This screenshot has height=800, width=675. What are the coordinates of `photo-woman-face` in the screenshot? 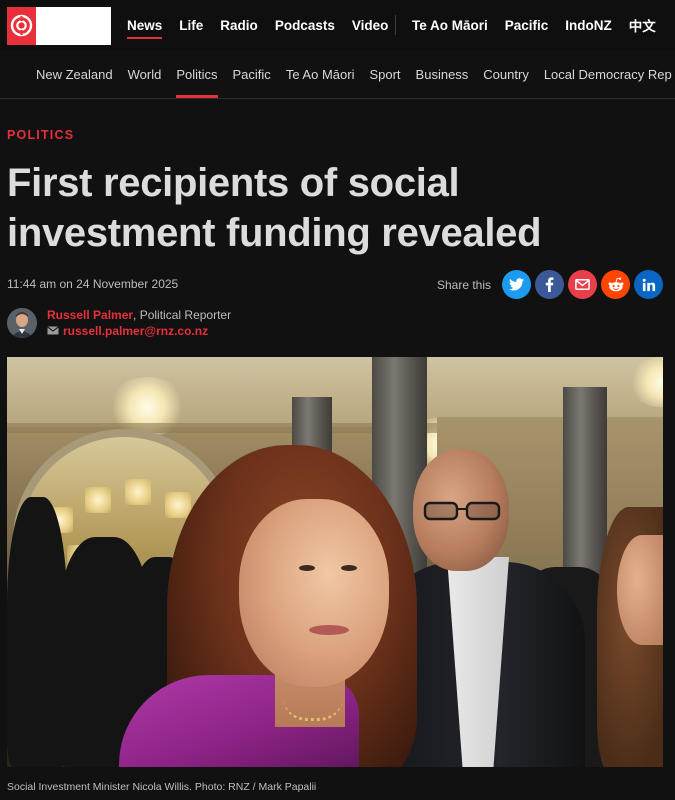 It's located at (314, 593).